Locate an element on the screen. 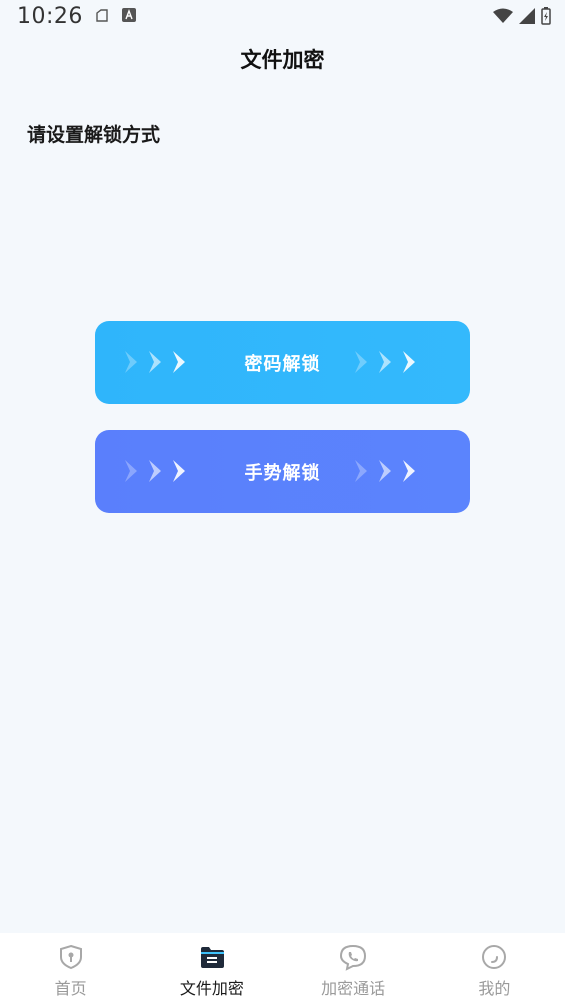  bottom-tab-bar: 首页 文件加密 加密通话 我的 is located at coordinates (282, 968).